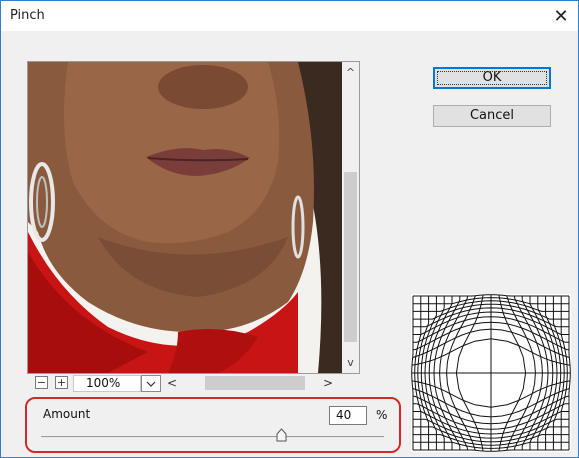  What do you see at coordinates (255, 383) in the screenshot?
I see `horizontal-scroll-thumb` at bounding box center [255, 383].